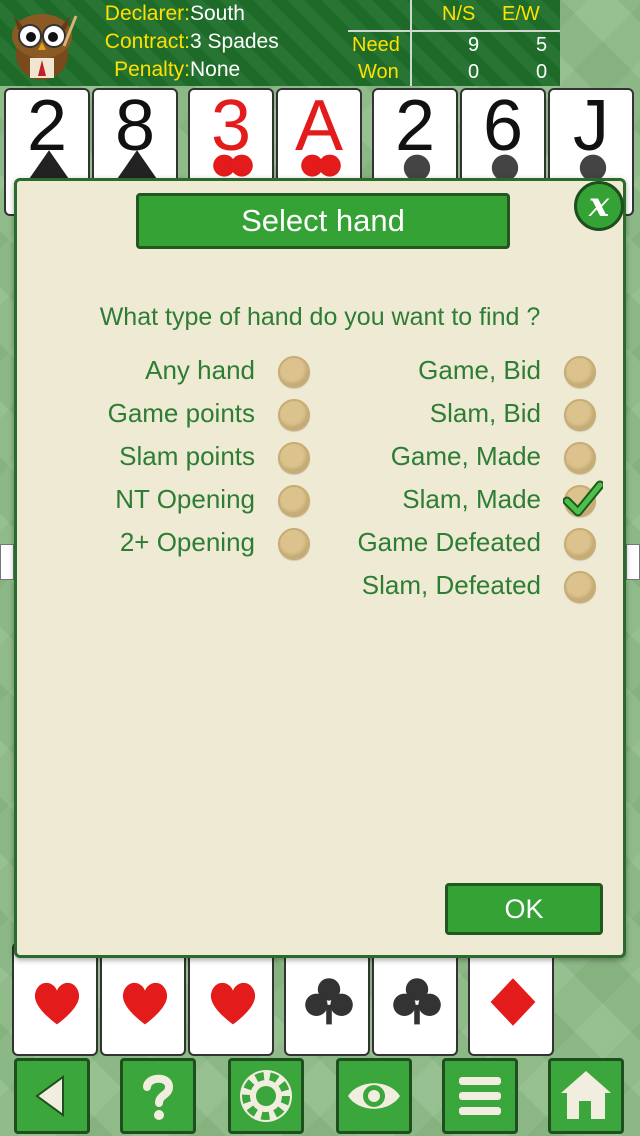  I want to click on card: K, so click(415, 999).